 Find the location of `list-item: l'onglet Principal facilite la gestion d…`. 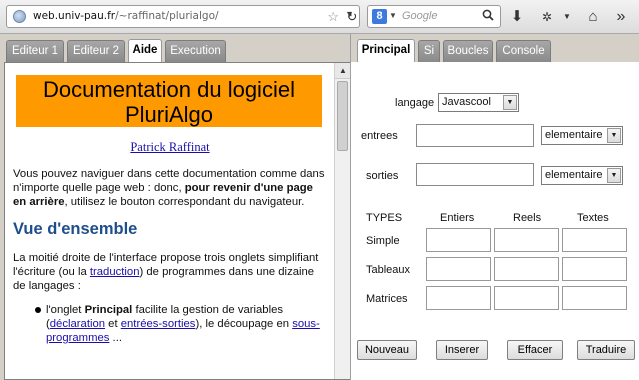

list-item: l'onglet Principal facilite la gestion d… is located at coordinates (170, 324).